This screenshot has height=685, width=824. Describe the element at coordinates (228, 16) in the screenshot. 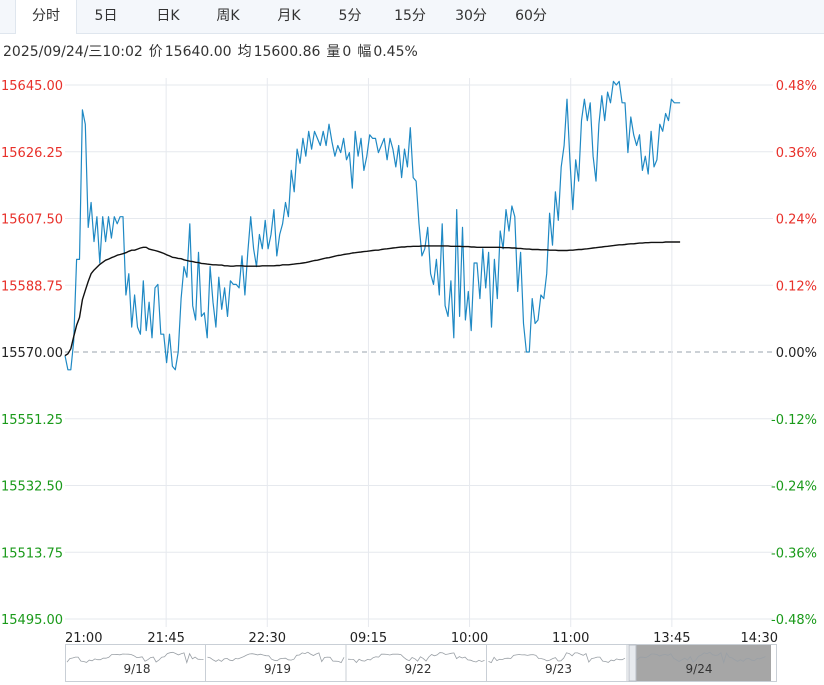

I see `tab-weekly-k: 周K` at that location.